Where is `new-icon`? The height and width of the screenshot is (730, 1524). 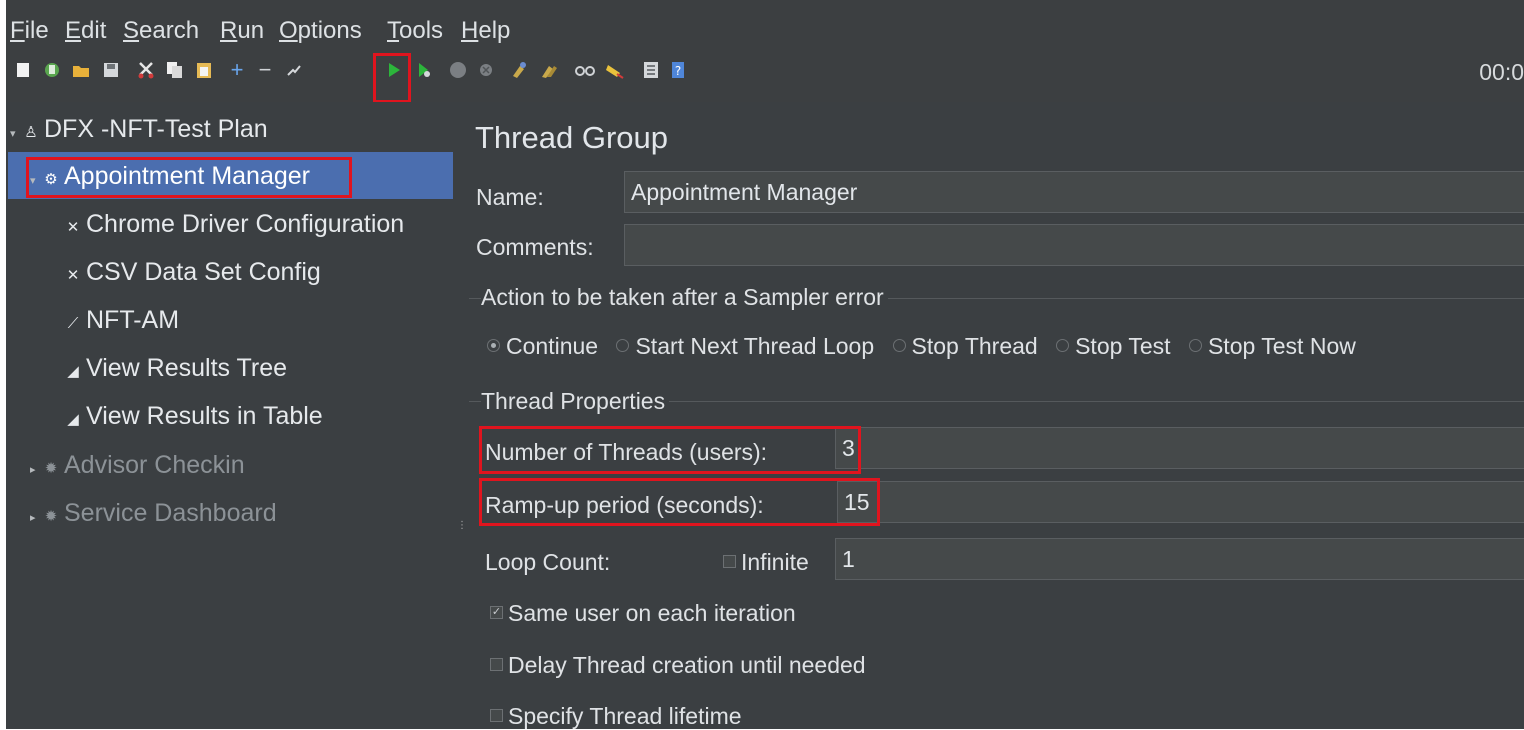 new-icon is located at coordinates (23, 70).